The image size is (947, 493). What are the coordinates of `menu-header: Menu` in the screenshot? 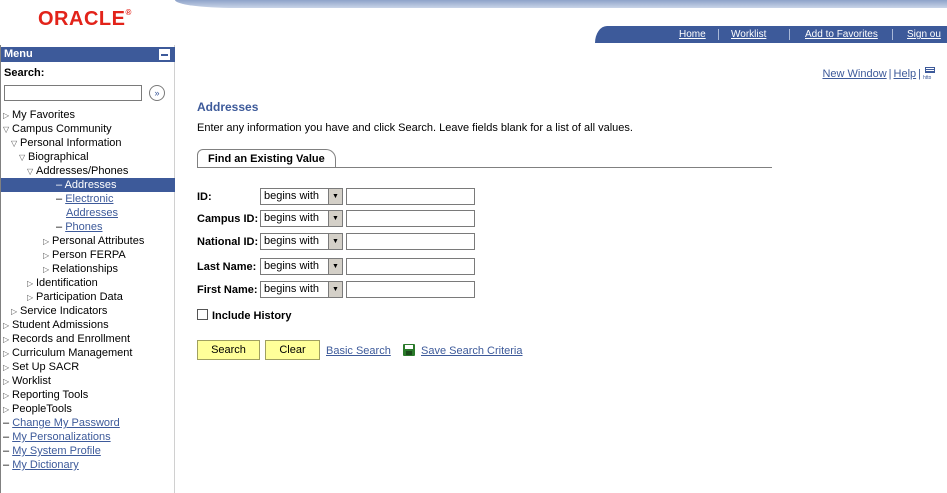 It's located at (88, 54).